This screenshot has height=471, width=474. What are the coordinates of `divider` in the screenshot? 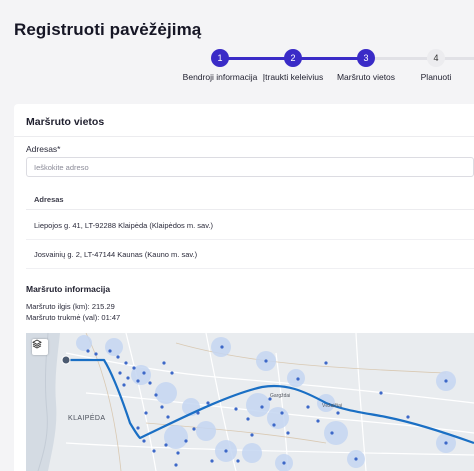 It's located at (244, 136).